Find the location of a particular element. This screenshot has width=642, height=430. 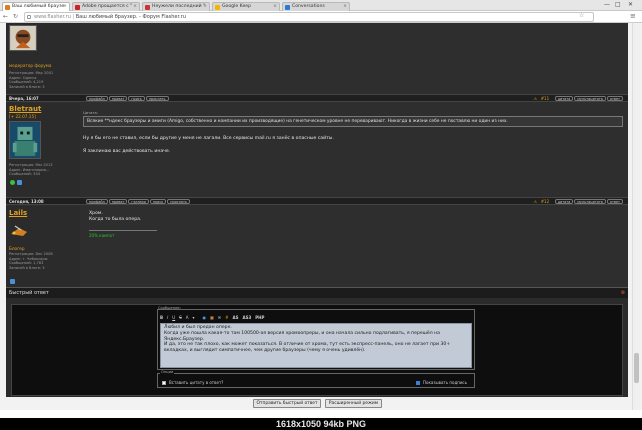

online-status-icon is located at coordinates (12, 182).